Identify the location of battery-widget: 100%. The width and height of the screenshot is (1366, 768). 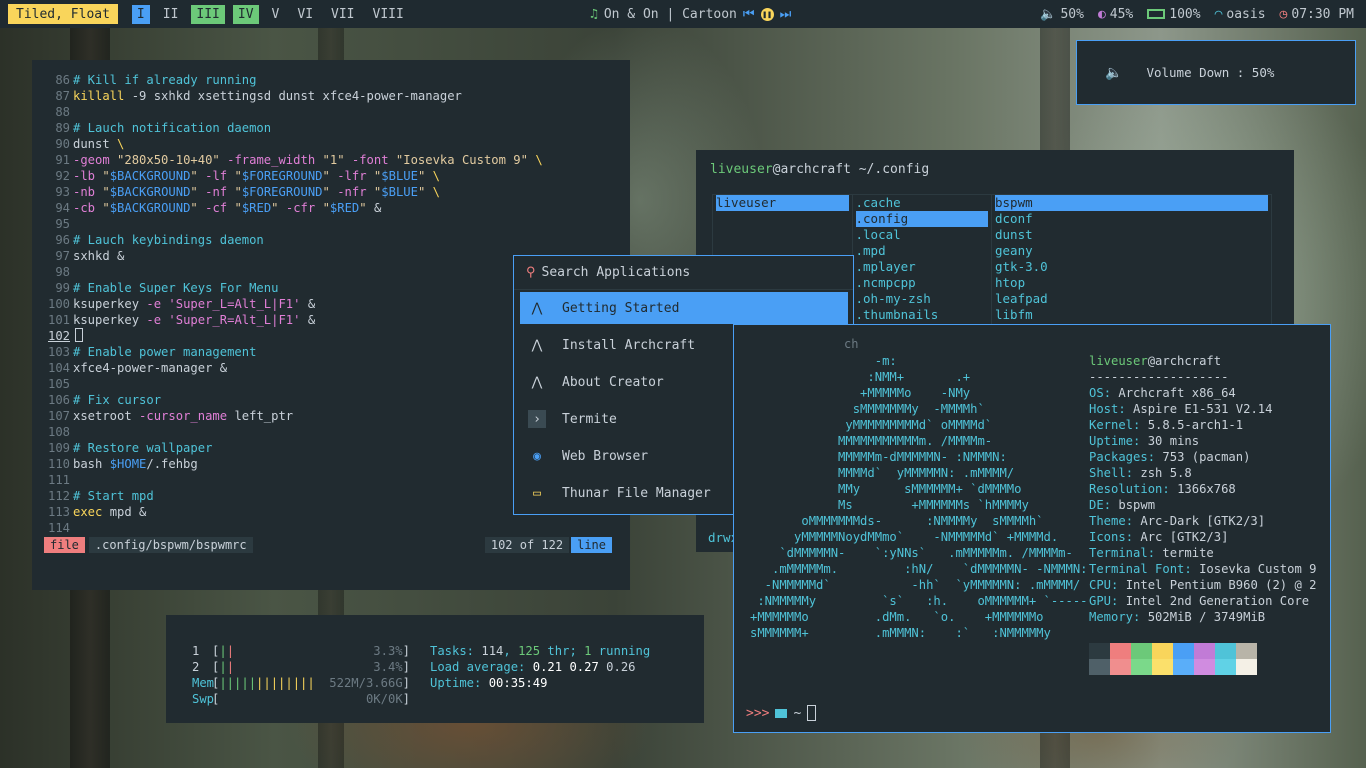
(1174, 14).